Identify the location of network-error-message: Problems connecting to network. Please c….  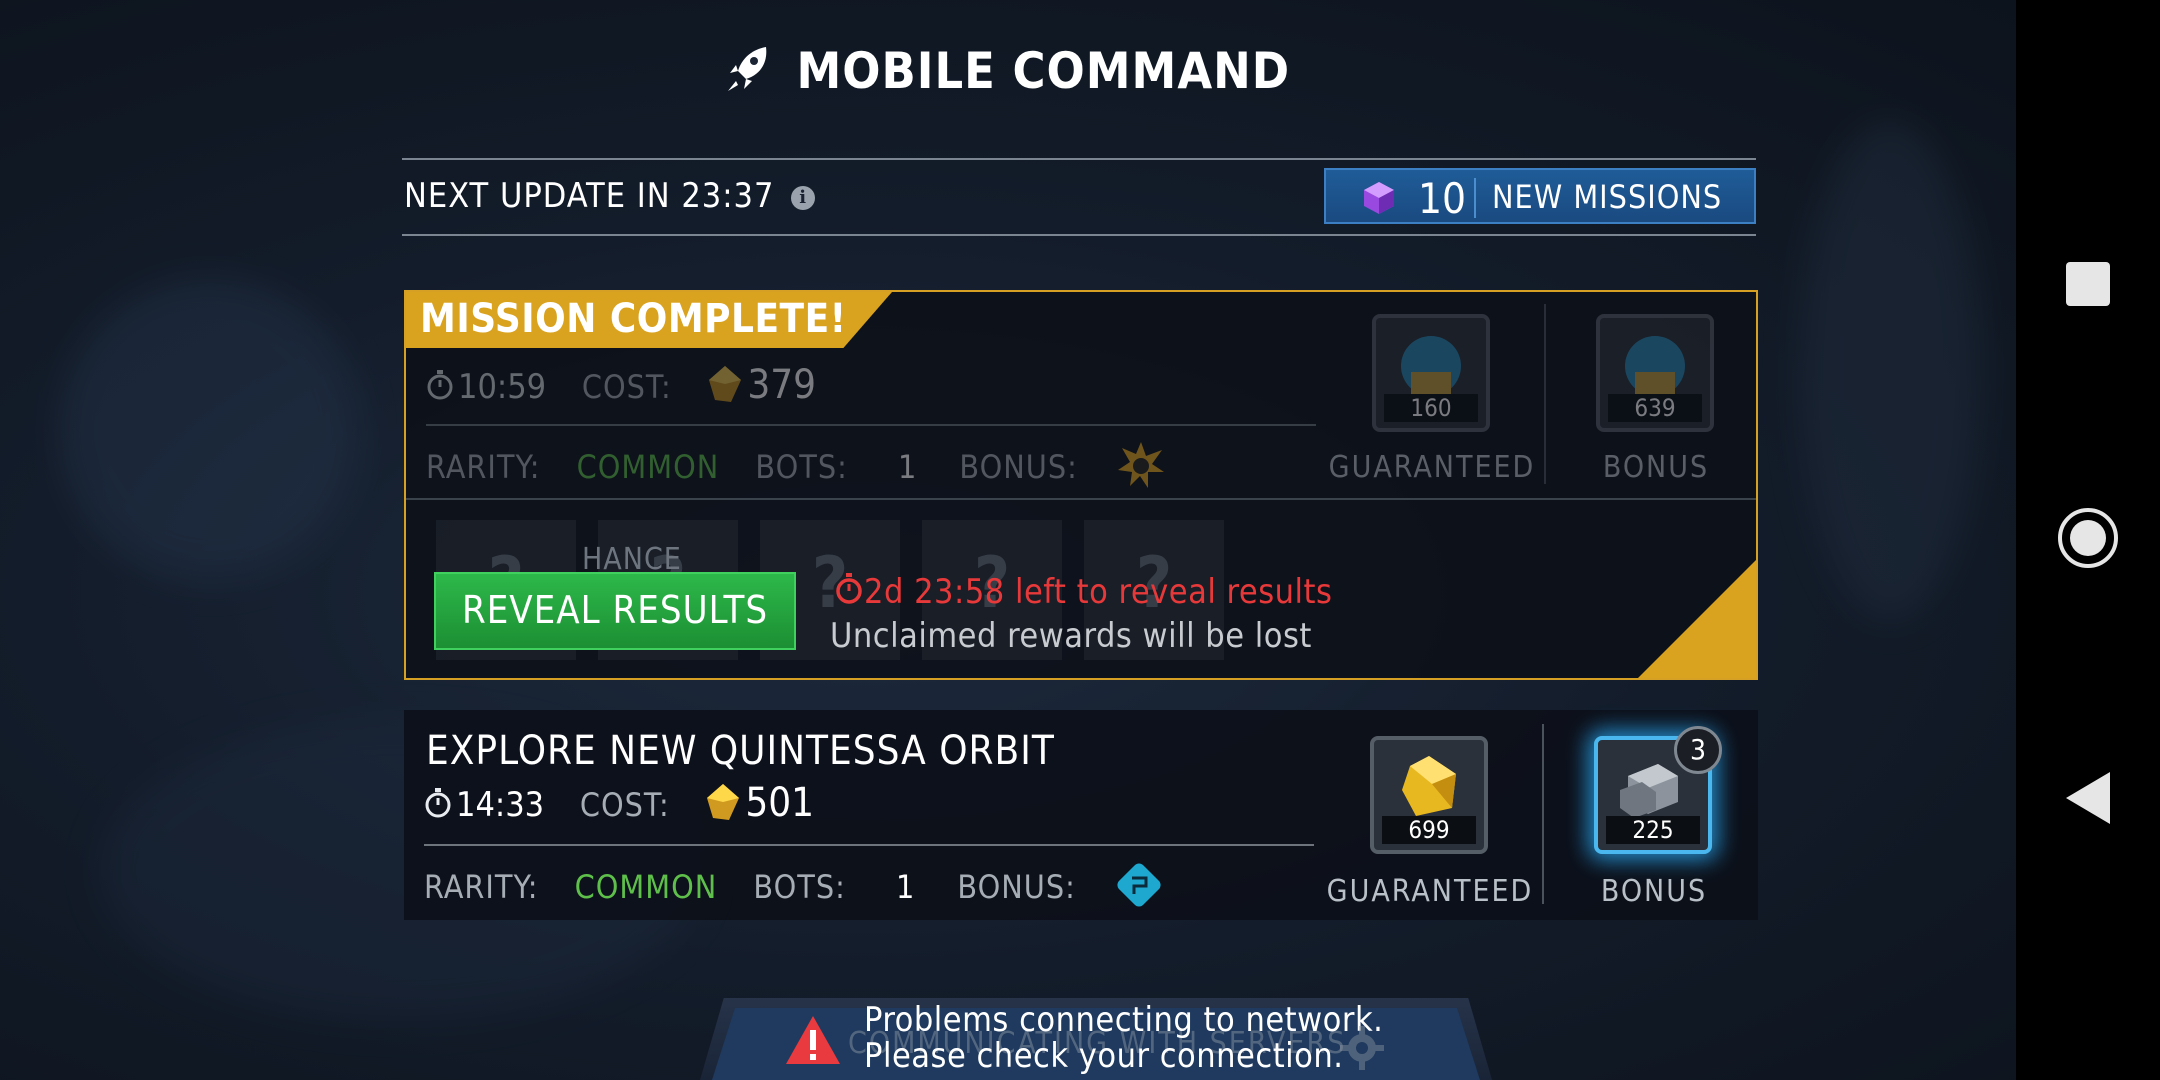
(1123, 1038).